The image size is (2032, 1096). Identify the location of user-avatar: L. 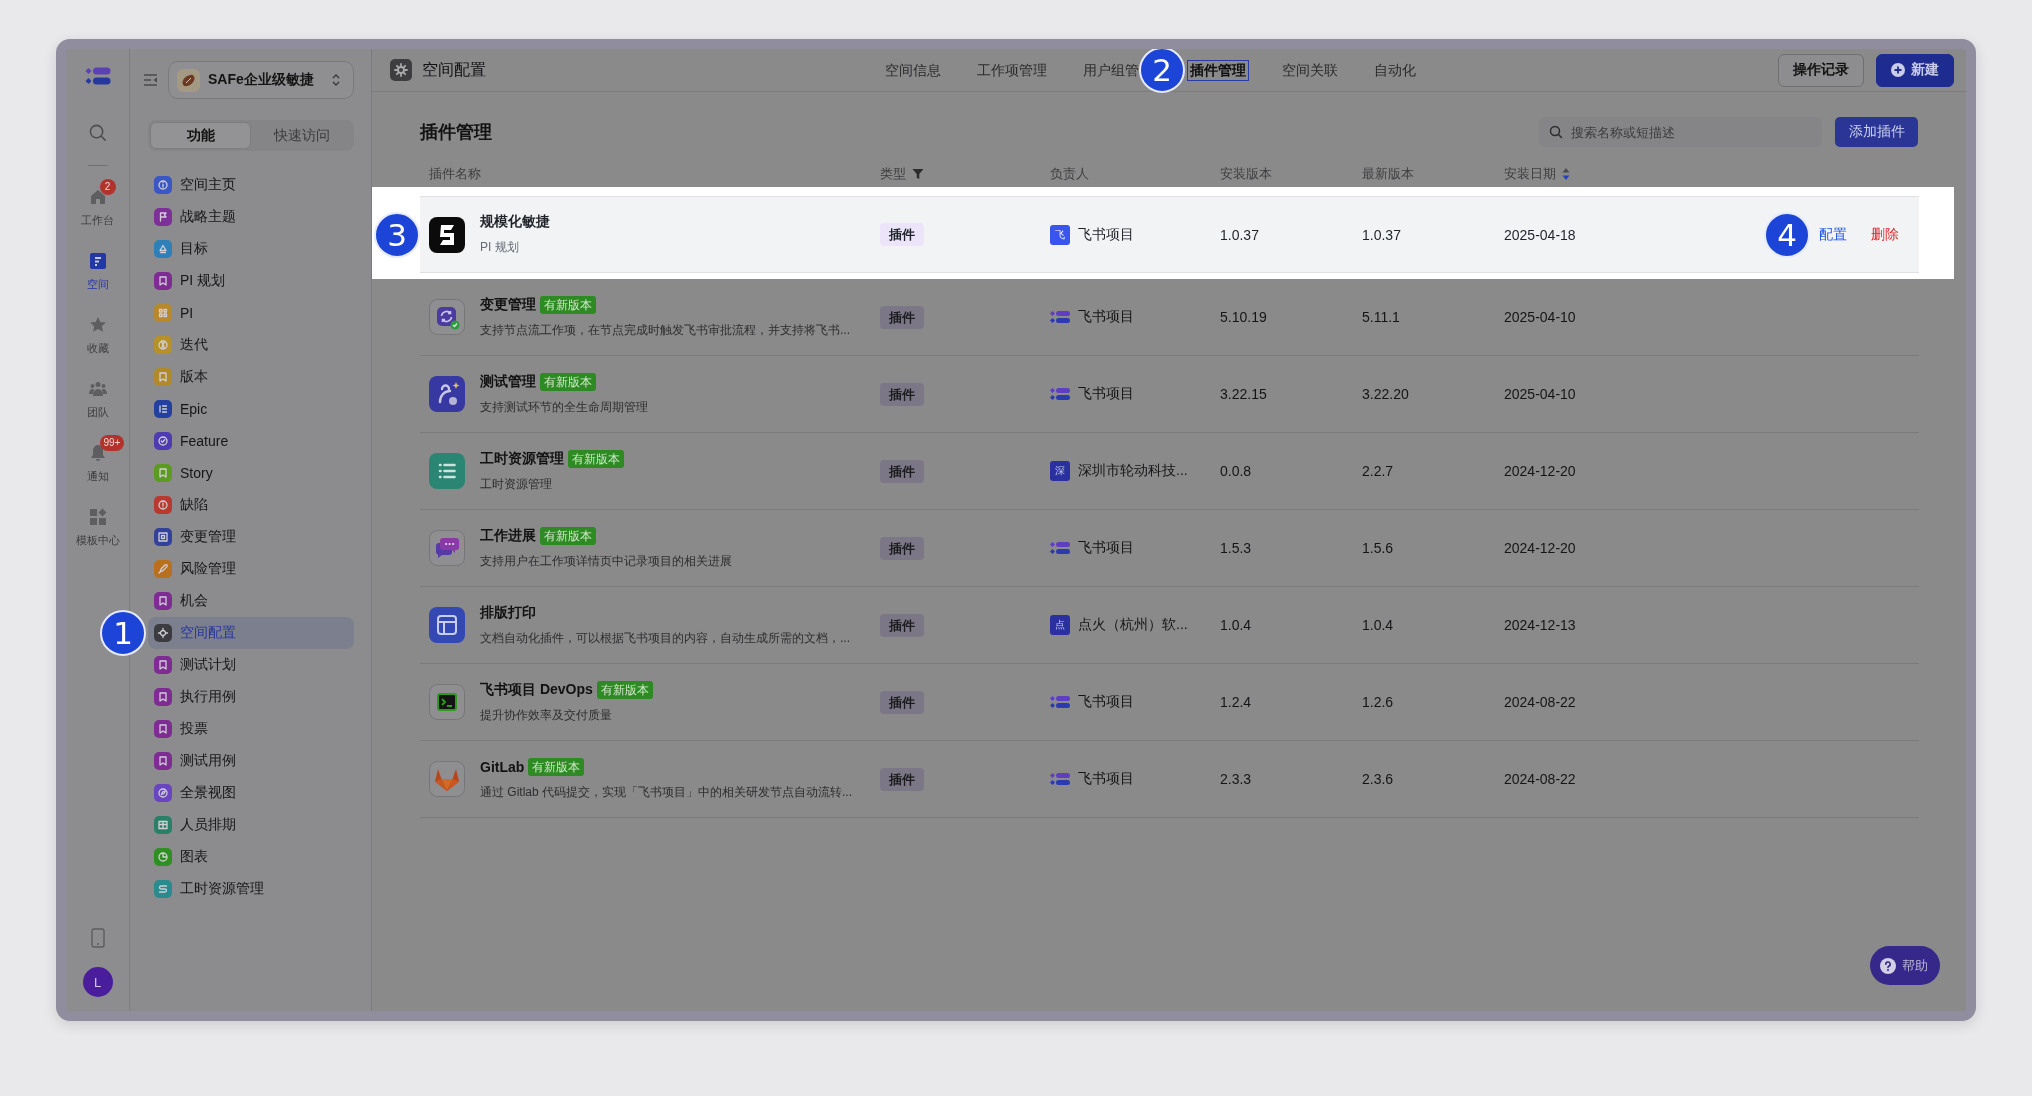
(97, 982).